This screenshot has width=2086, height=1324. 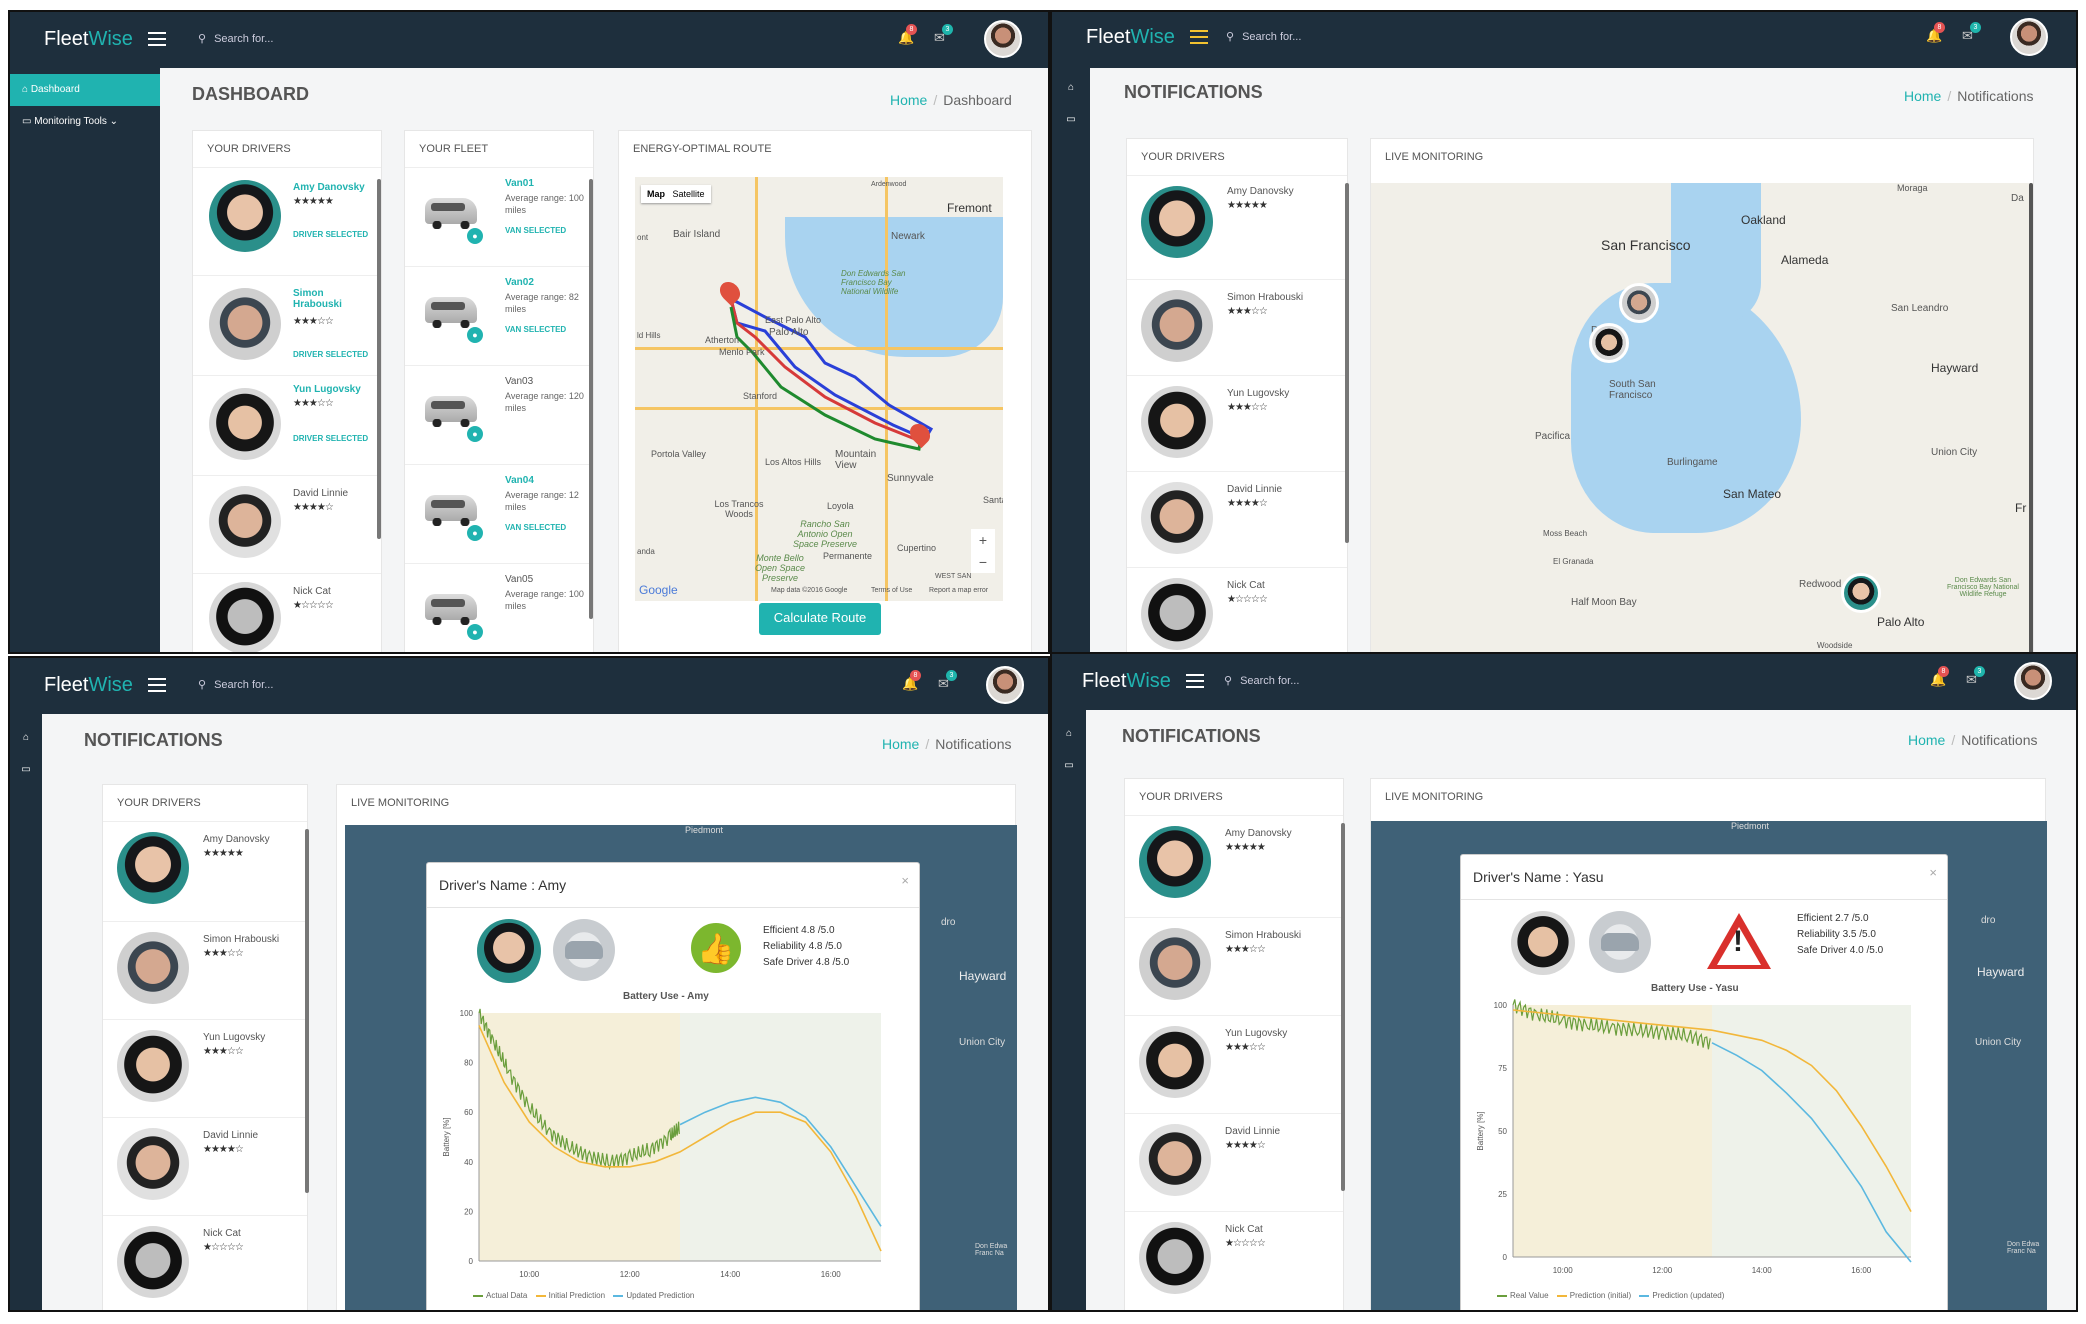 What do you see at coordinates (891, 590) in the screenshot?
I see `terms-link: Terms of Use` at bounding box center [891, 590].